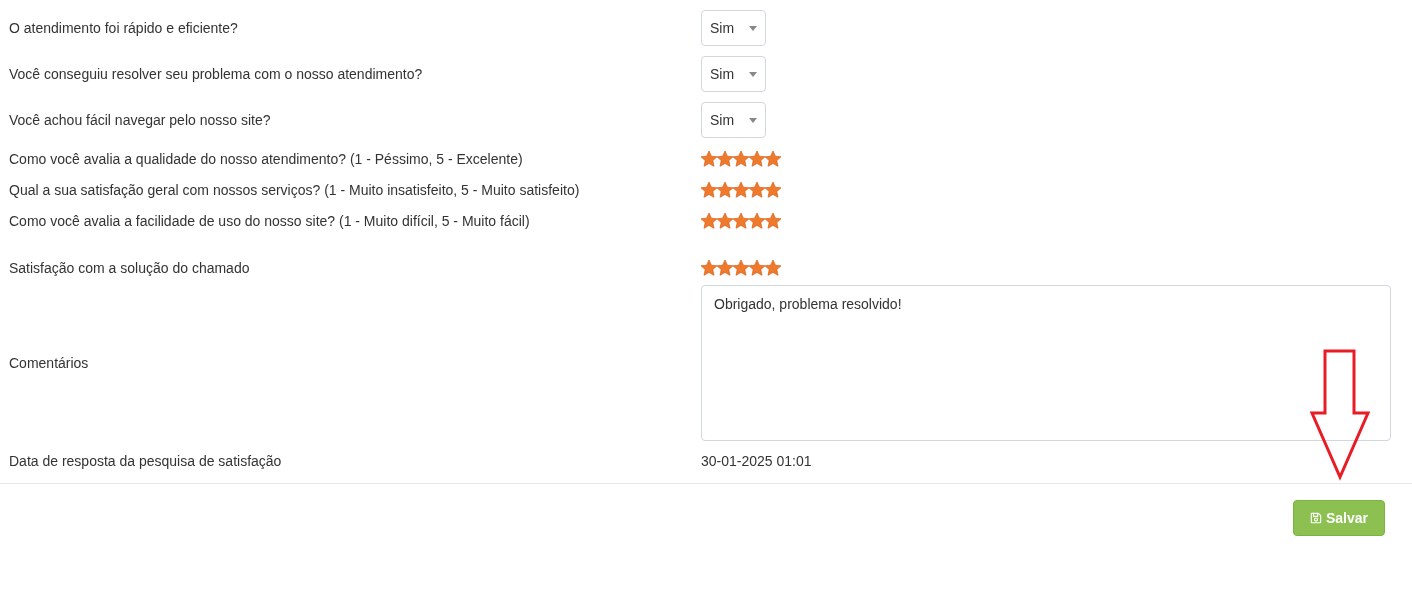 The image size is (1412, 591). I want to click on date-value: 30-01-2025 01:01, so click(756, 461).